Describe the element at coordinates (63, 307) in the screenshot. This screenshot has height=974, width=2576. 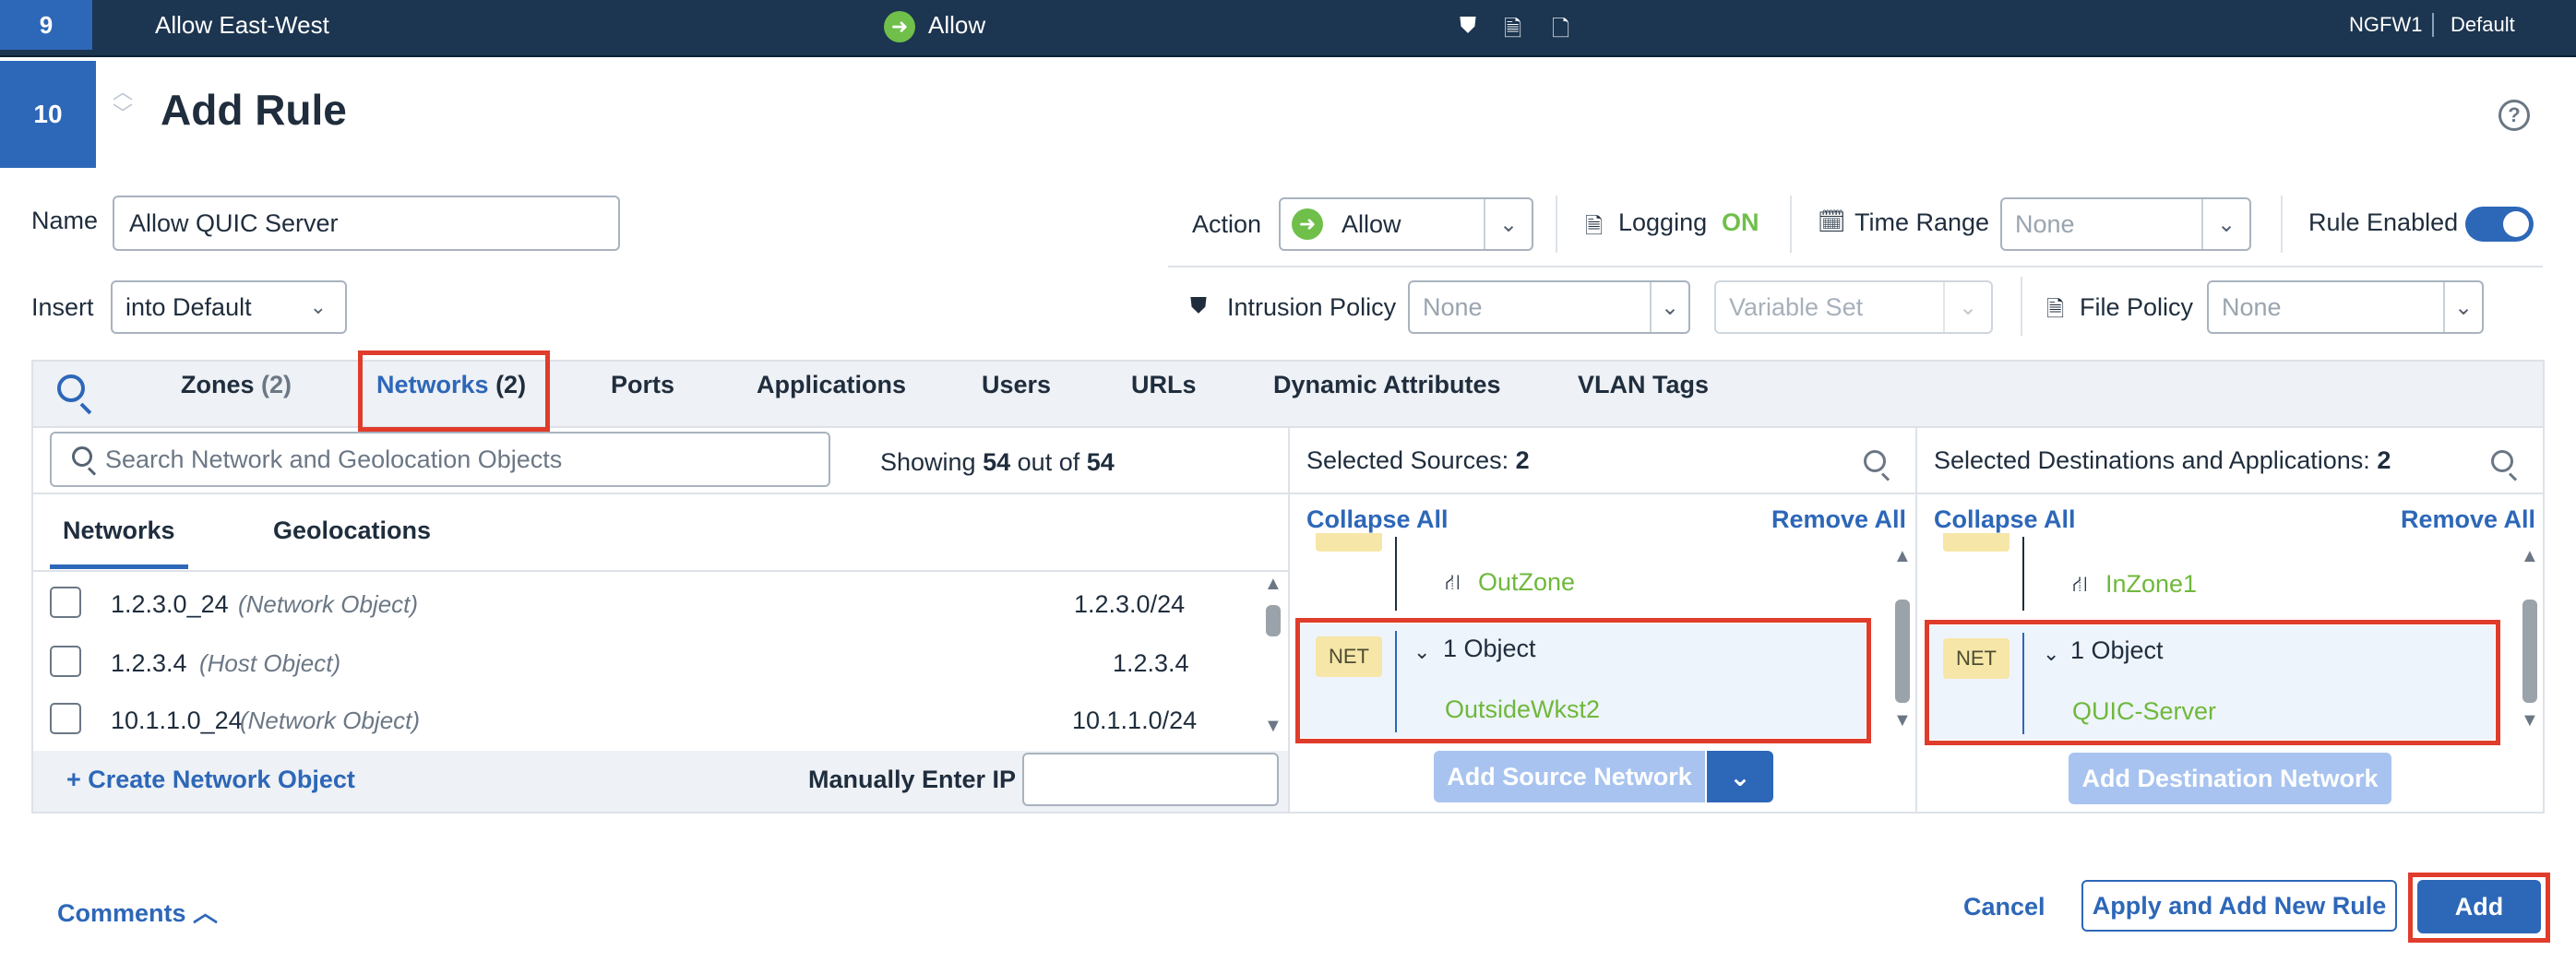
I see `insert-label: Insert` at that location.